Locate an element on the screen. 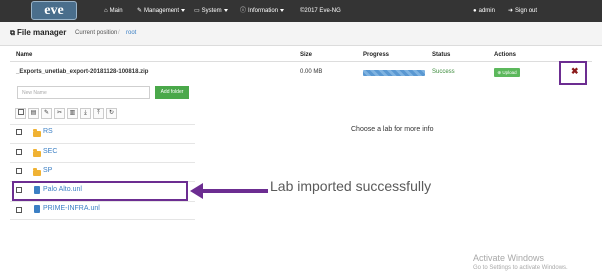 The height and width of the screenshot is (274, 602). upload-file-size: 0.00 MB is located at coordinates (311, 72).